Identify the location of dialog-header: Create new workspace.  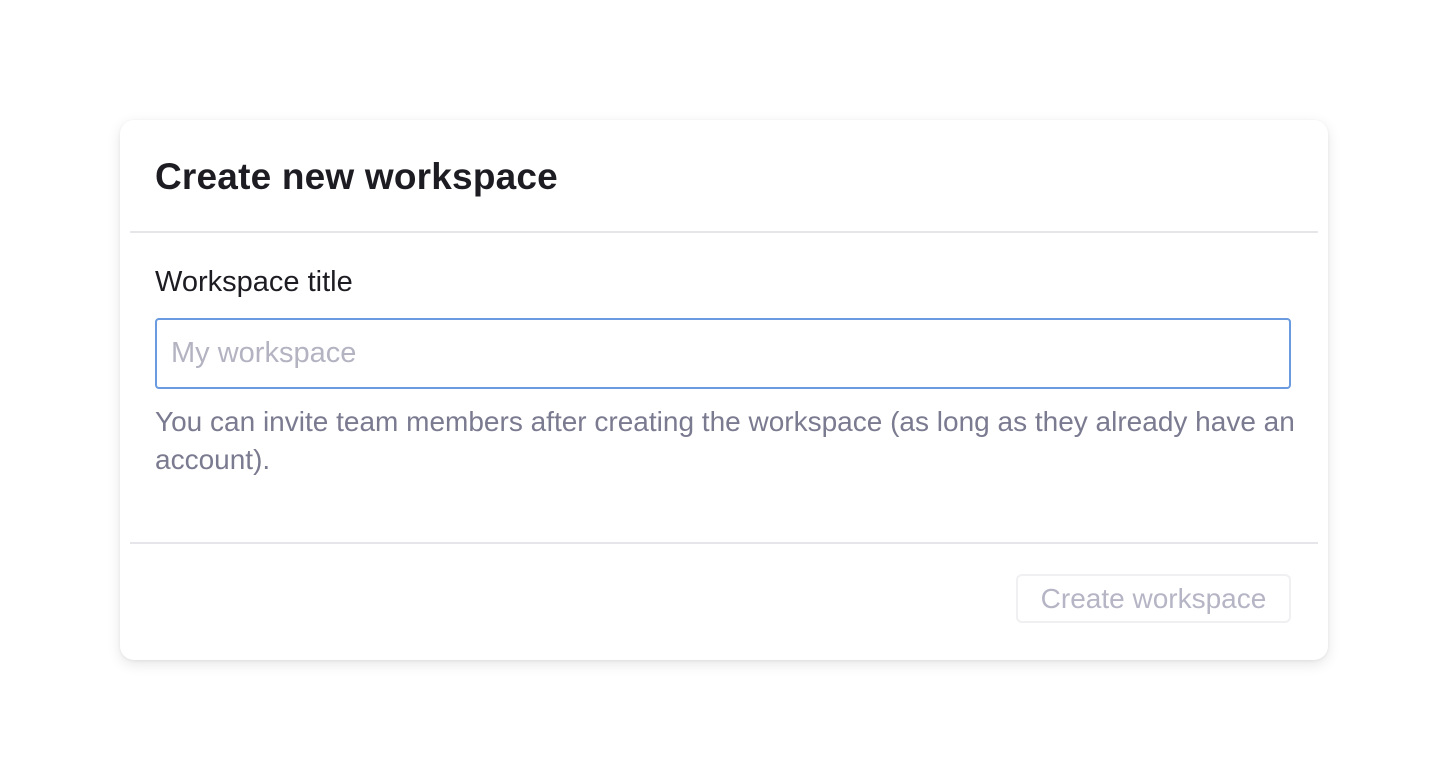
(724, 176).